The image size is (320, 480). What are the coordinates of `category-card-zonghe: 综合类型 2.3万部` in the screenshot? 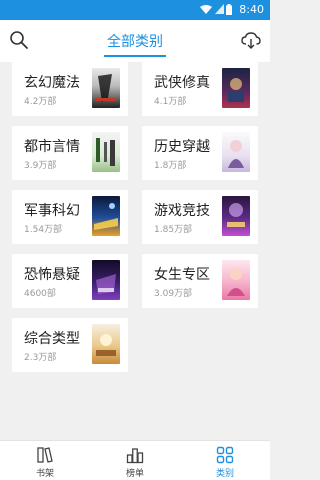 It's located at (70, 345).